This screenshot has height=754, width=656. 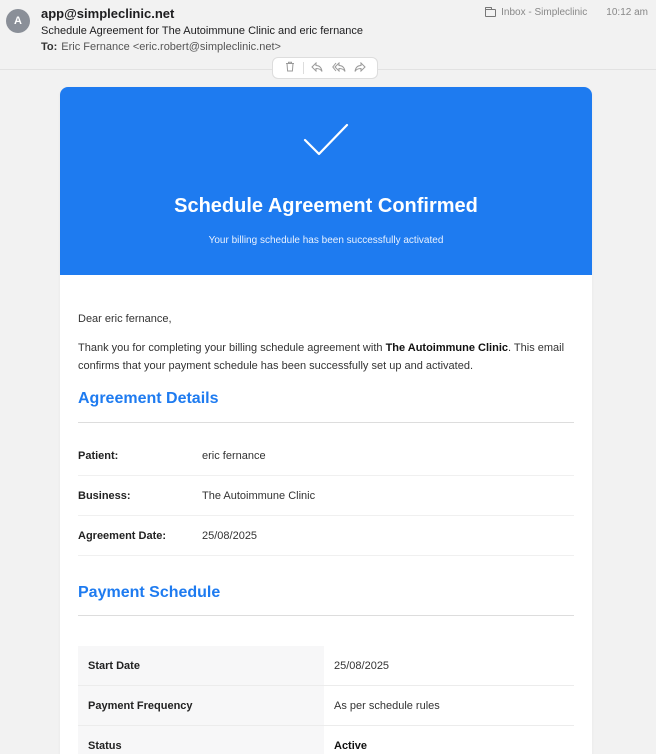 What do you see at coordinates (259, 495) in the screenshot?
I see `detail-value: The Autoimmune Clinic` at bounding box center [259, 495].